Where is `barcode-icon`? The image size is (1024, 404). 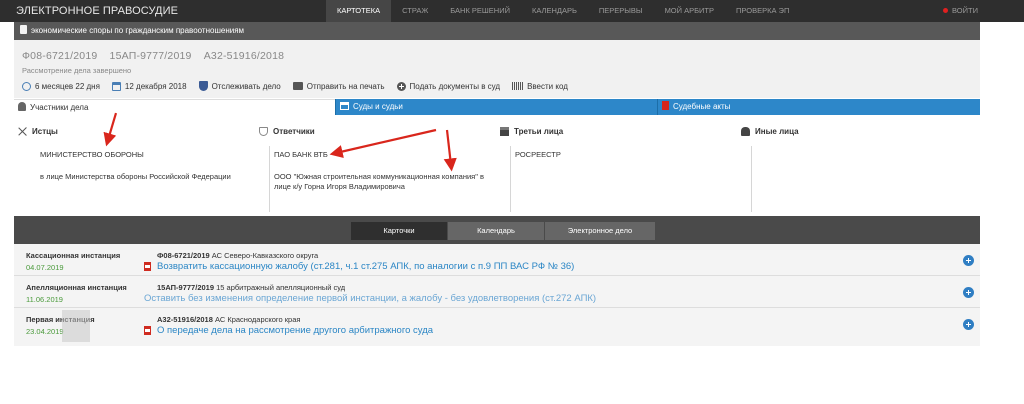
barcode-icon is located at coordinates (518, 86).